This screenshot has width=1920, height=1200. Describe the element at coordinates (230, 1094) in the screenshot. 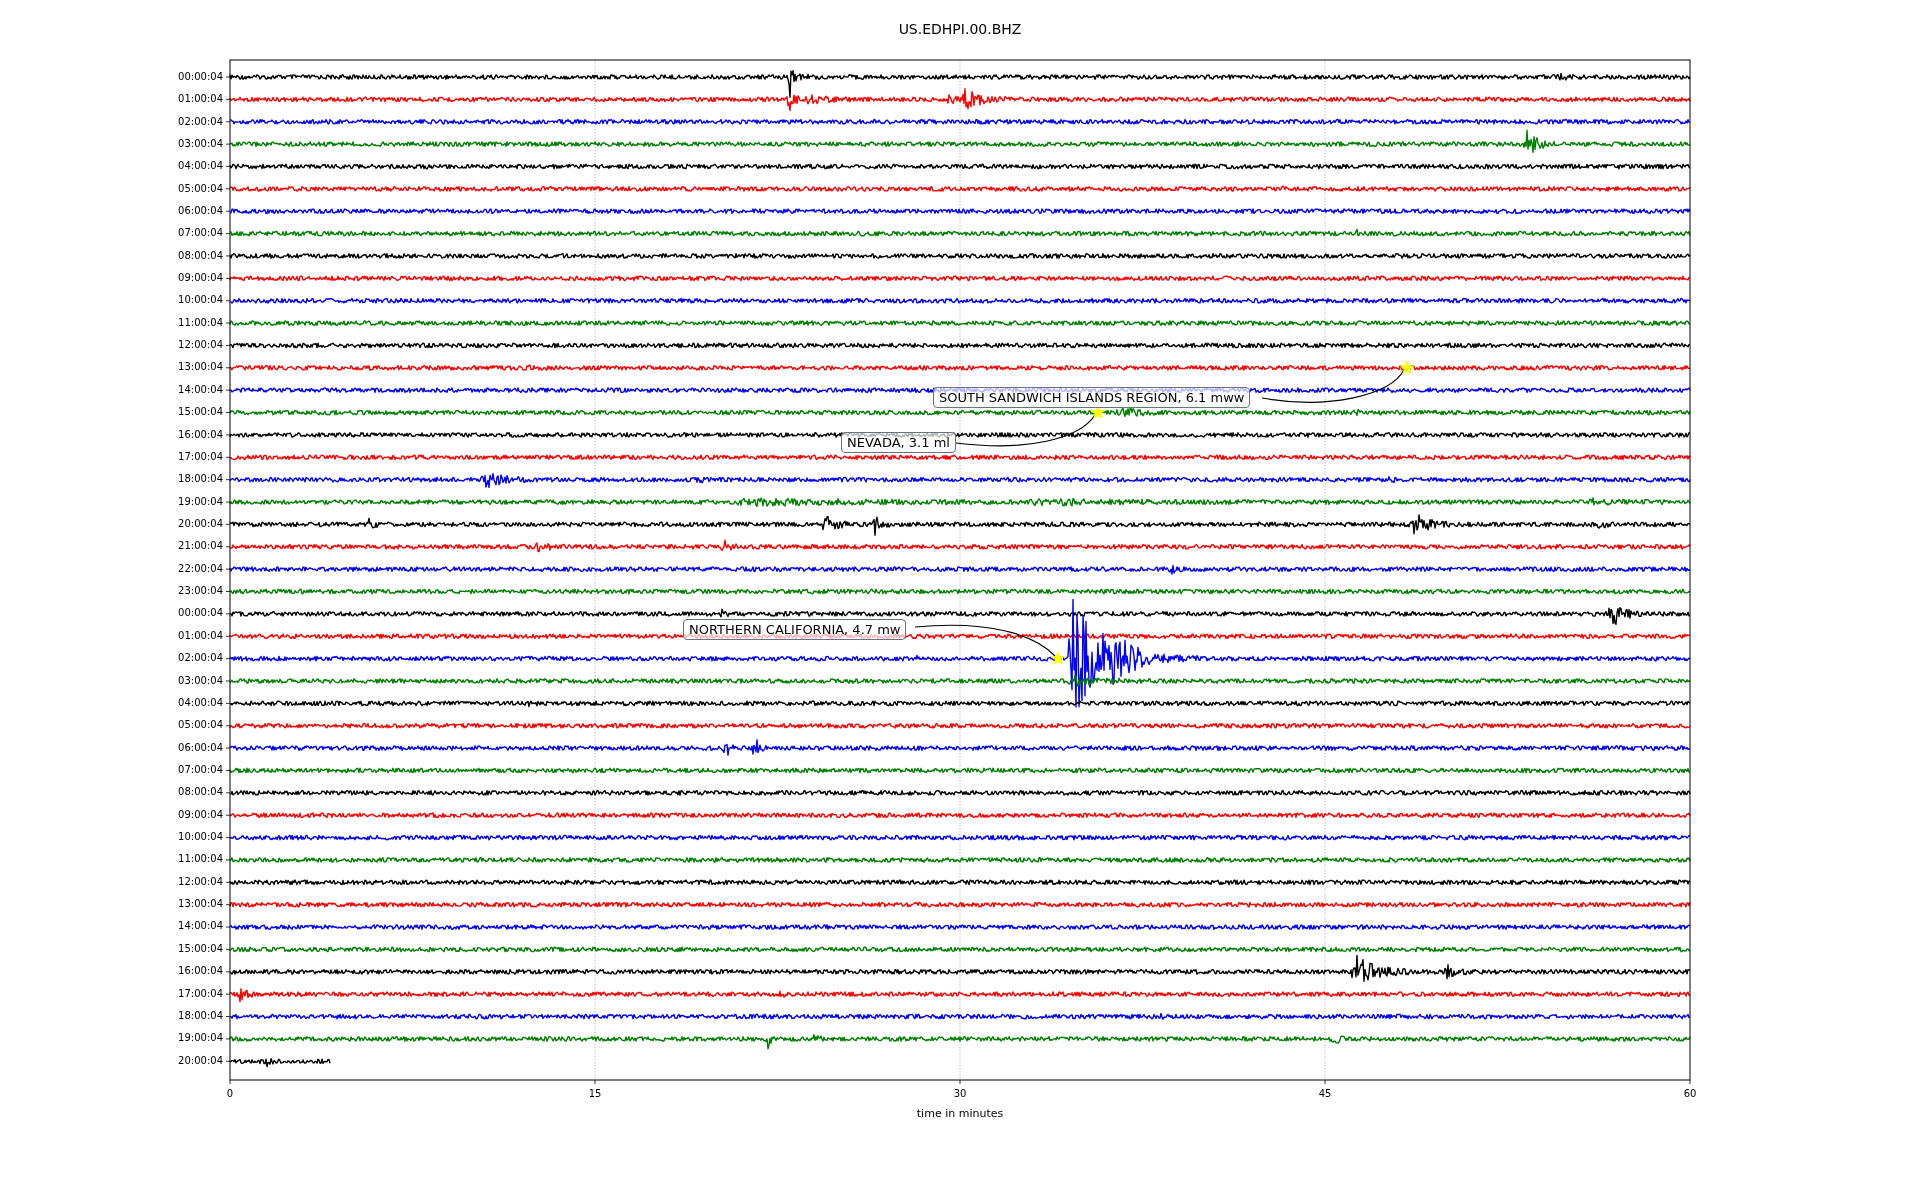

I see `x-tick-label: 0` at that location.